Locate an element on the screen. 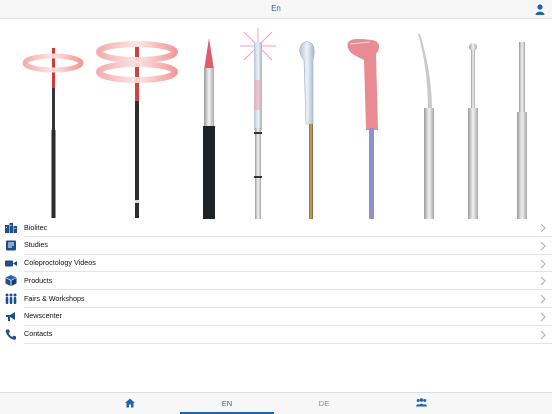  home-icon is located at coordinates (130, 403).